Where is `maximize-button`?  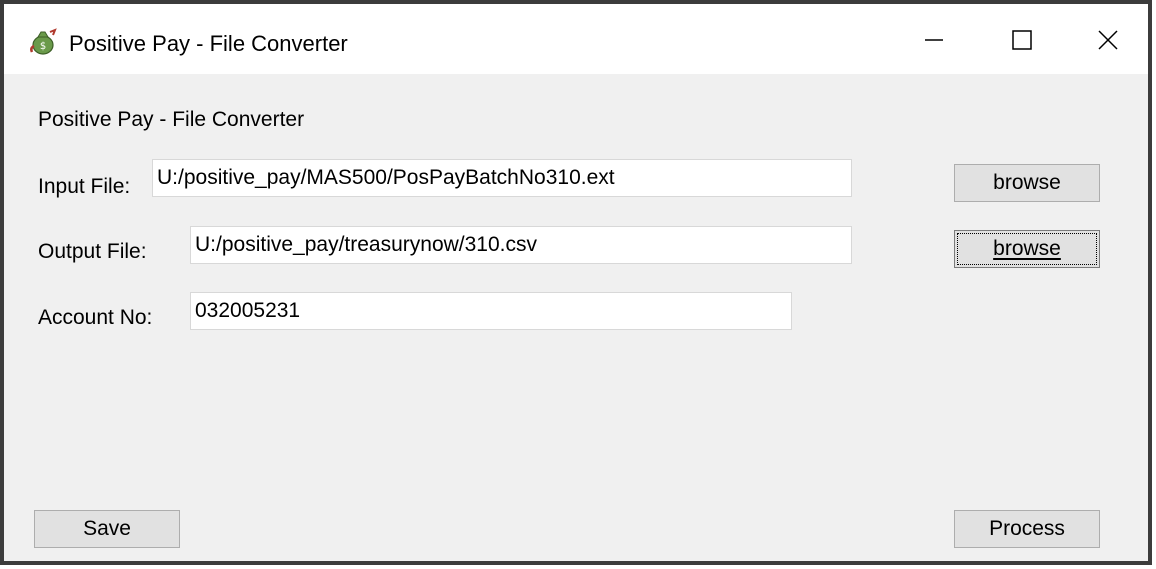
maximize-button is located at coordinates (1022, 42).